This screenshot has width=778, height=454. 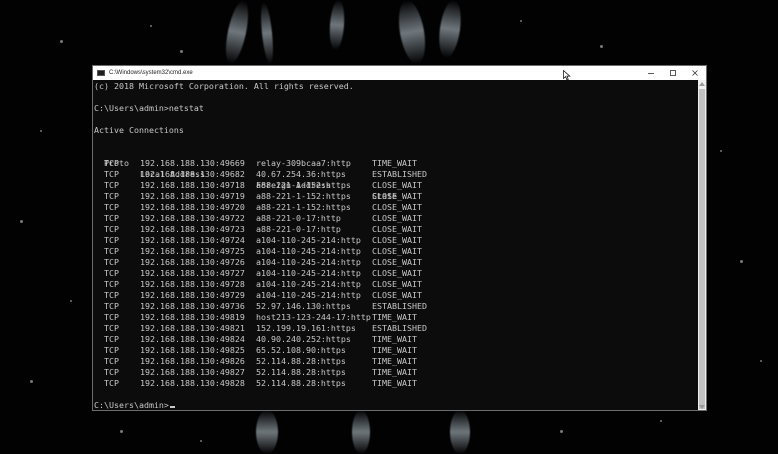 I want to click on close-icon, so click(x=695, y=73).